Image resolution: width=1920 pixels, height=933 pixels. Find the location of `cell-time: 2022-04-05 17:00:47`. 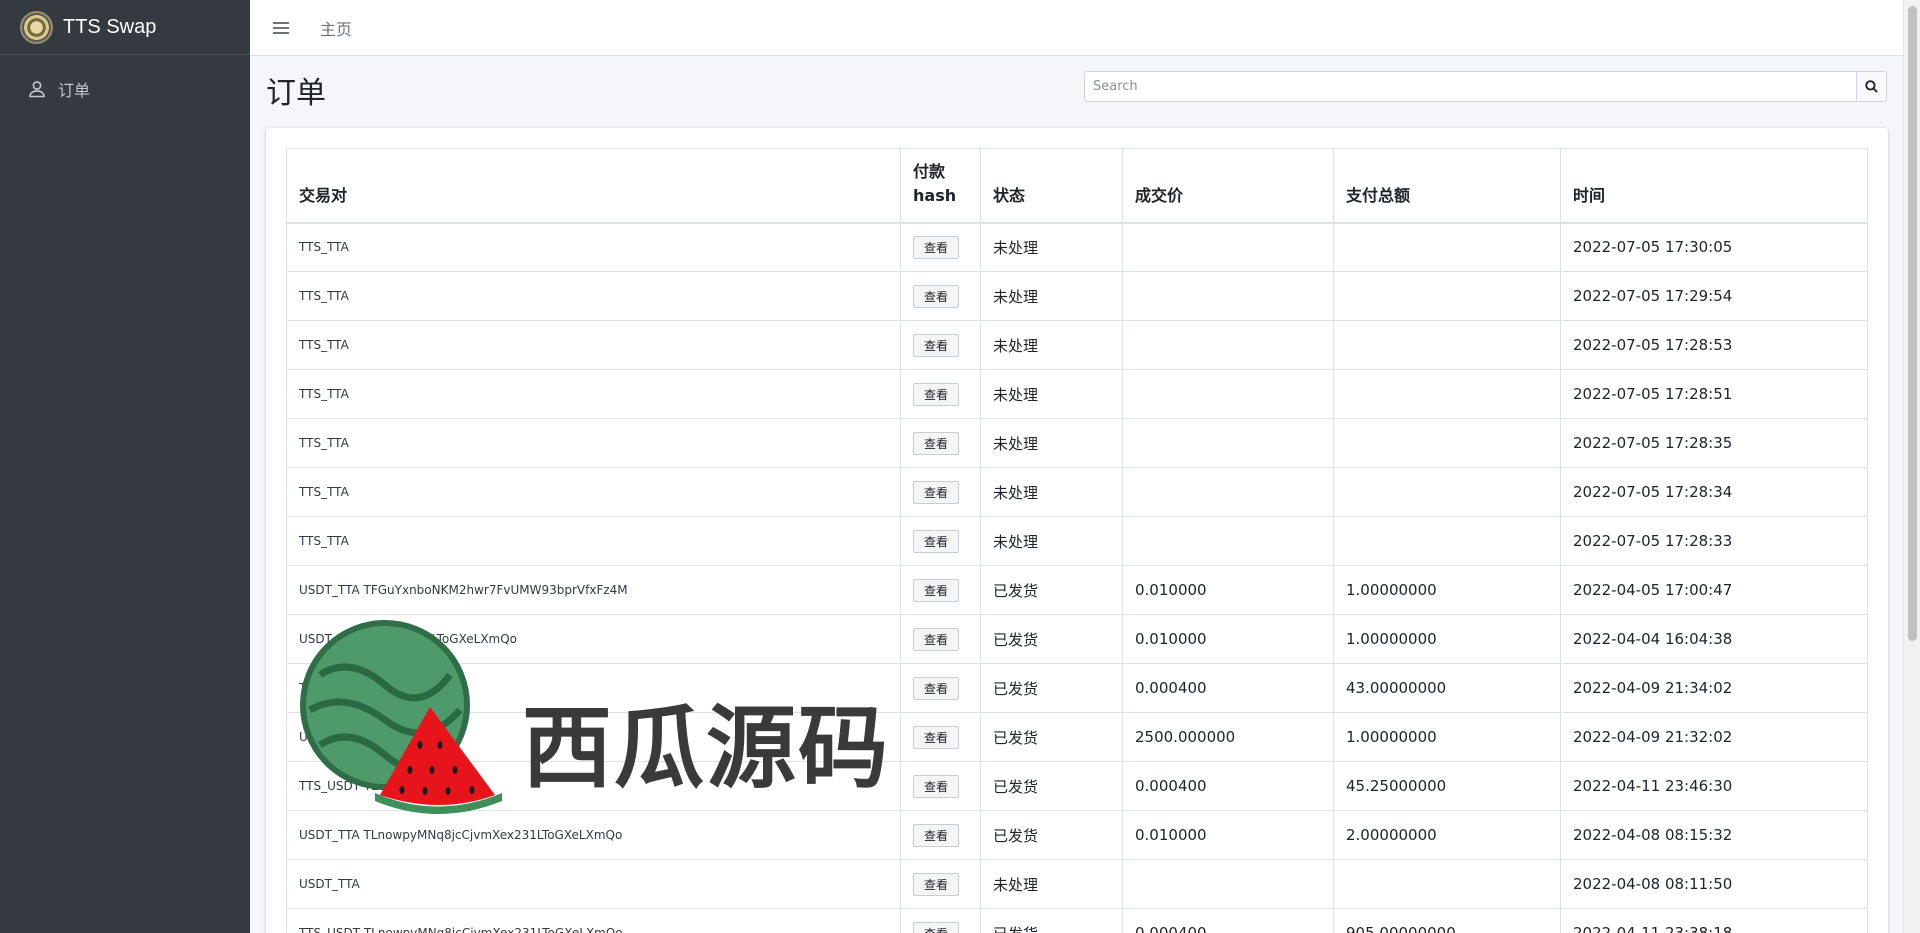

cell-time: 2022-04-05 17:00:47 is located at coordinates (1714, 590).